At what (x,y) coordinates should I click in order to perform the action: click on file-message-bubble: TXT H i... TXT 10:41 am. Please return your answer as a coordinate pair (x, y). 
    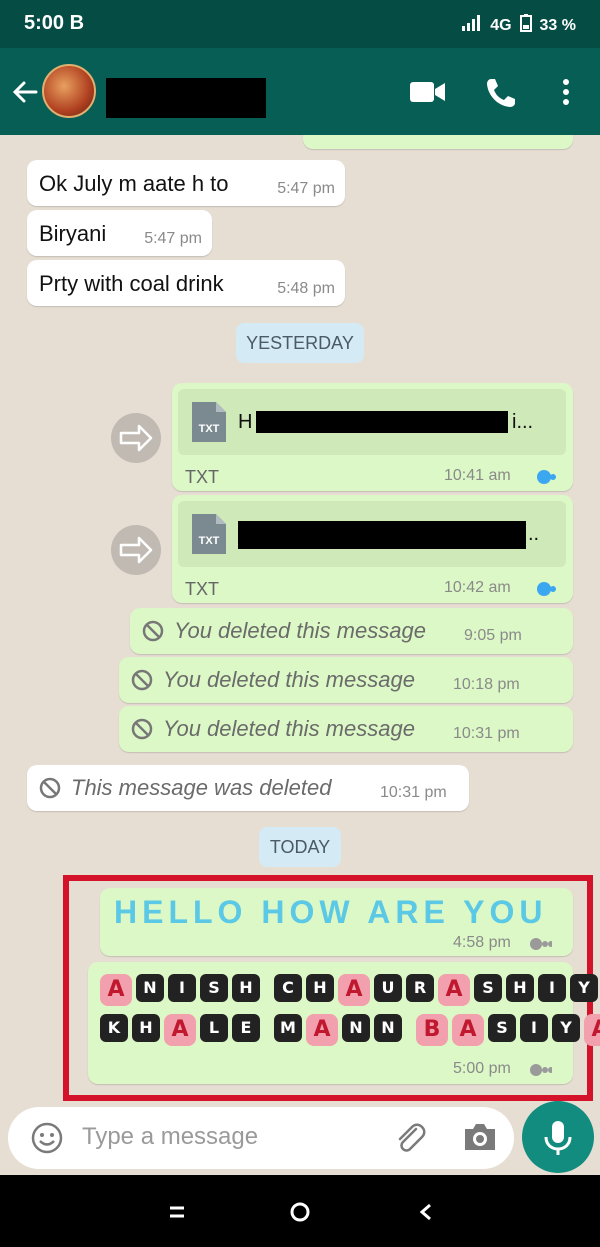
    Looking at the image, I should click on (372, 437).